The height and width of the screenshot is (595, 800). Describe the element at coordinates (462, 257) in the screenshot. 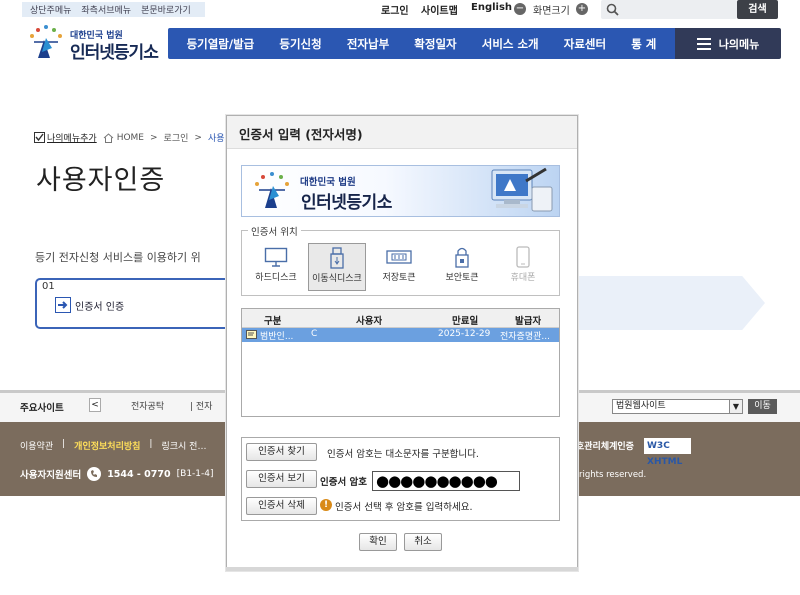

I see `lock-icon` at that location.